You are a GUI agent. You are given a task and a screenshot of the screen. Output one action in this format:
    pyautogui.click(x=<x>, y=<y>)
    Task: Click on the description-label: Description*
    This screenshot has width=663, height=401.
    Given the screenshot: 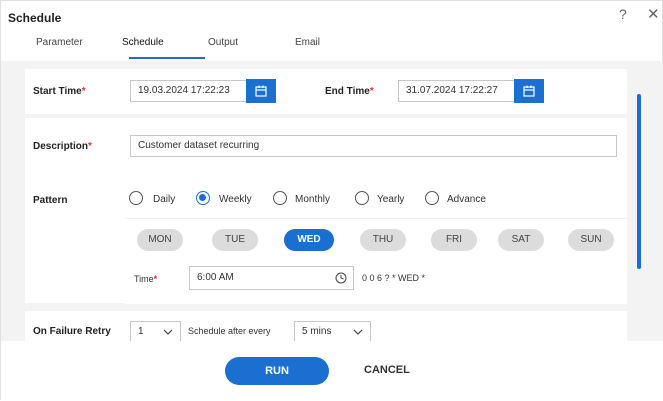 What is the action you would take?
    pyautogui.click(x=62, y=146)
    